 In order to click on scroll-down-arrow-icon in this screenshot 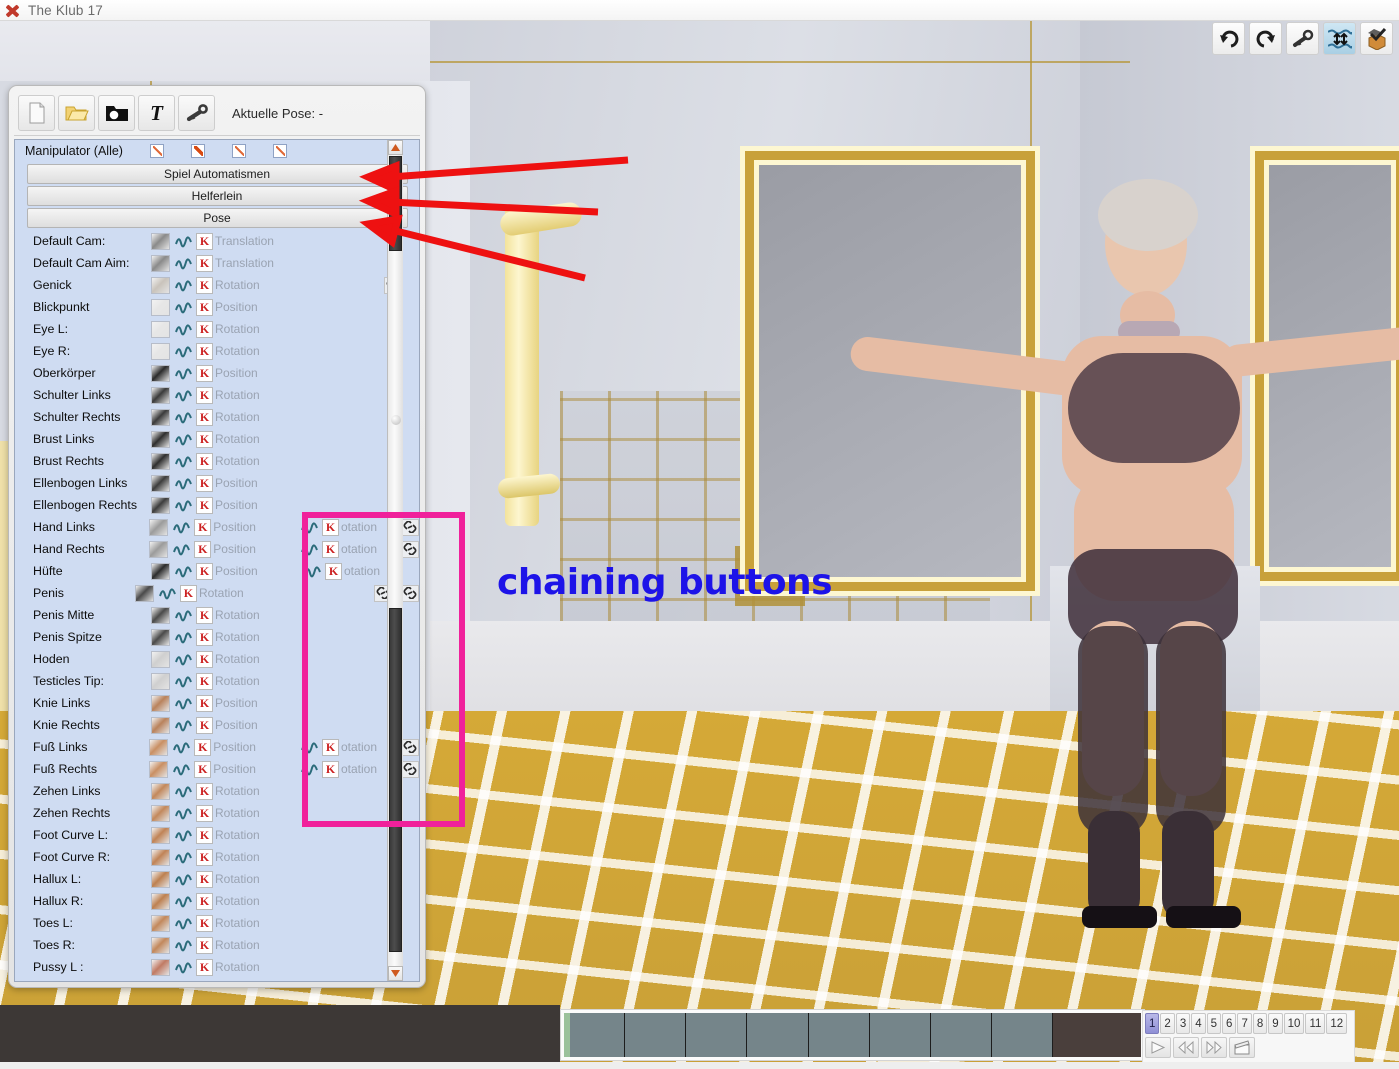, I will do `click(395, 973)`.